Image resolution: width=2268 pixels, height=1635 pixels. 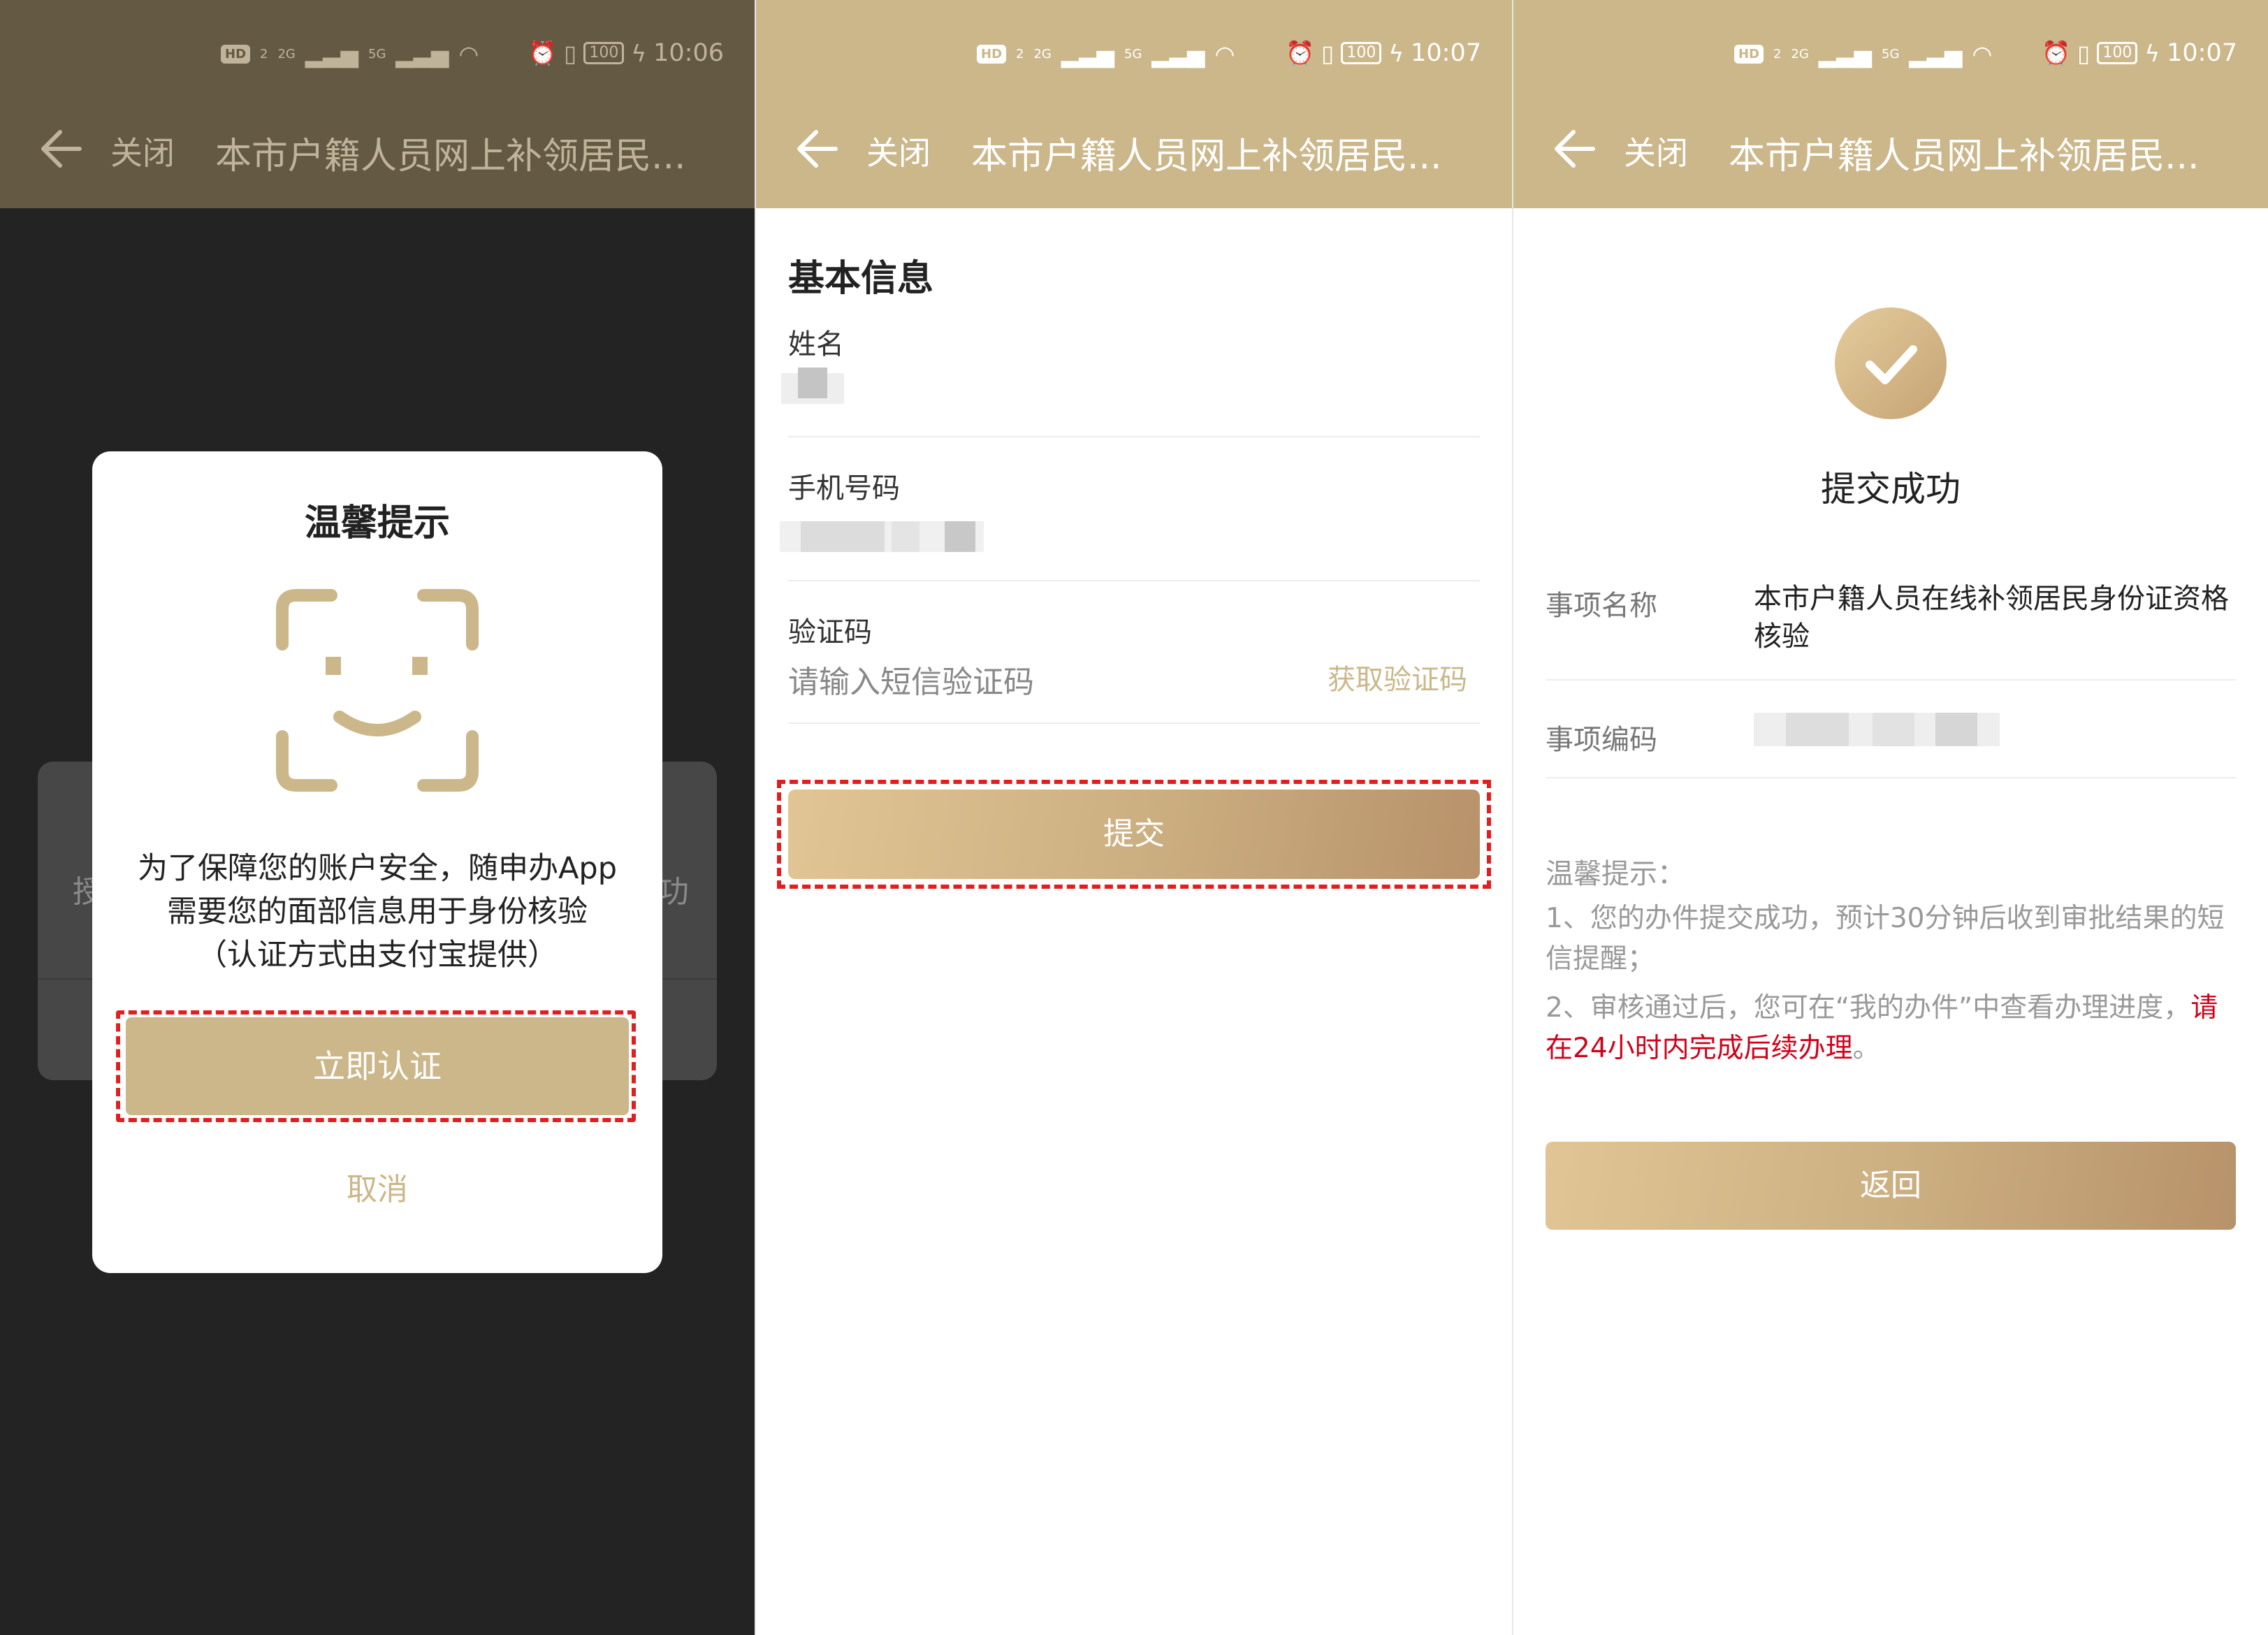 What do you see at coordinates (816, 344) in the screenshot?
I see `name-label: 姓名` at bounding box center [816, 344].